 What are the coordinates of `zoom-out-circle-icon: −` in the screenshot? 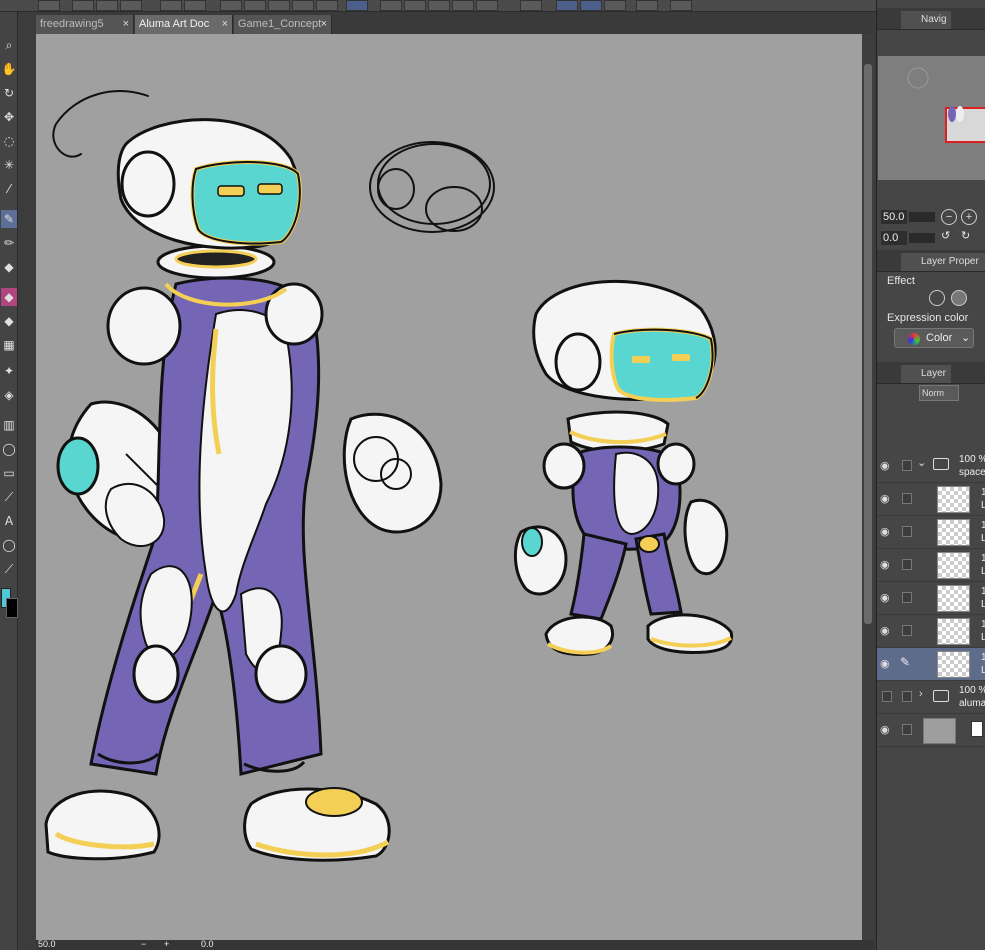 It's located at (949, 217).